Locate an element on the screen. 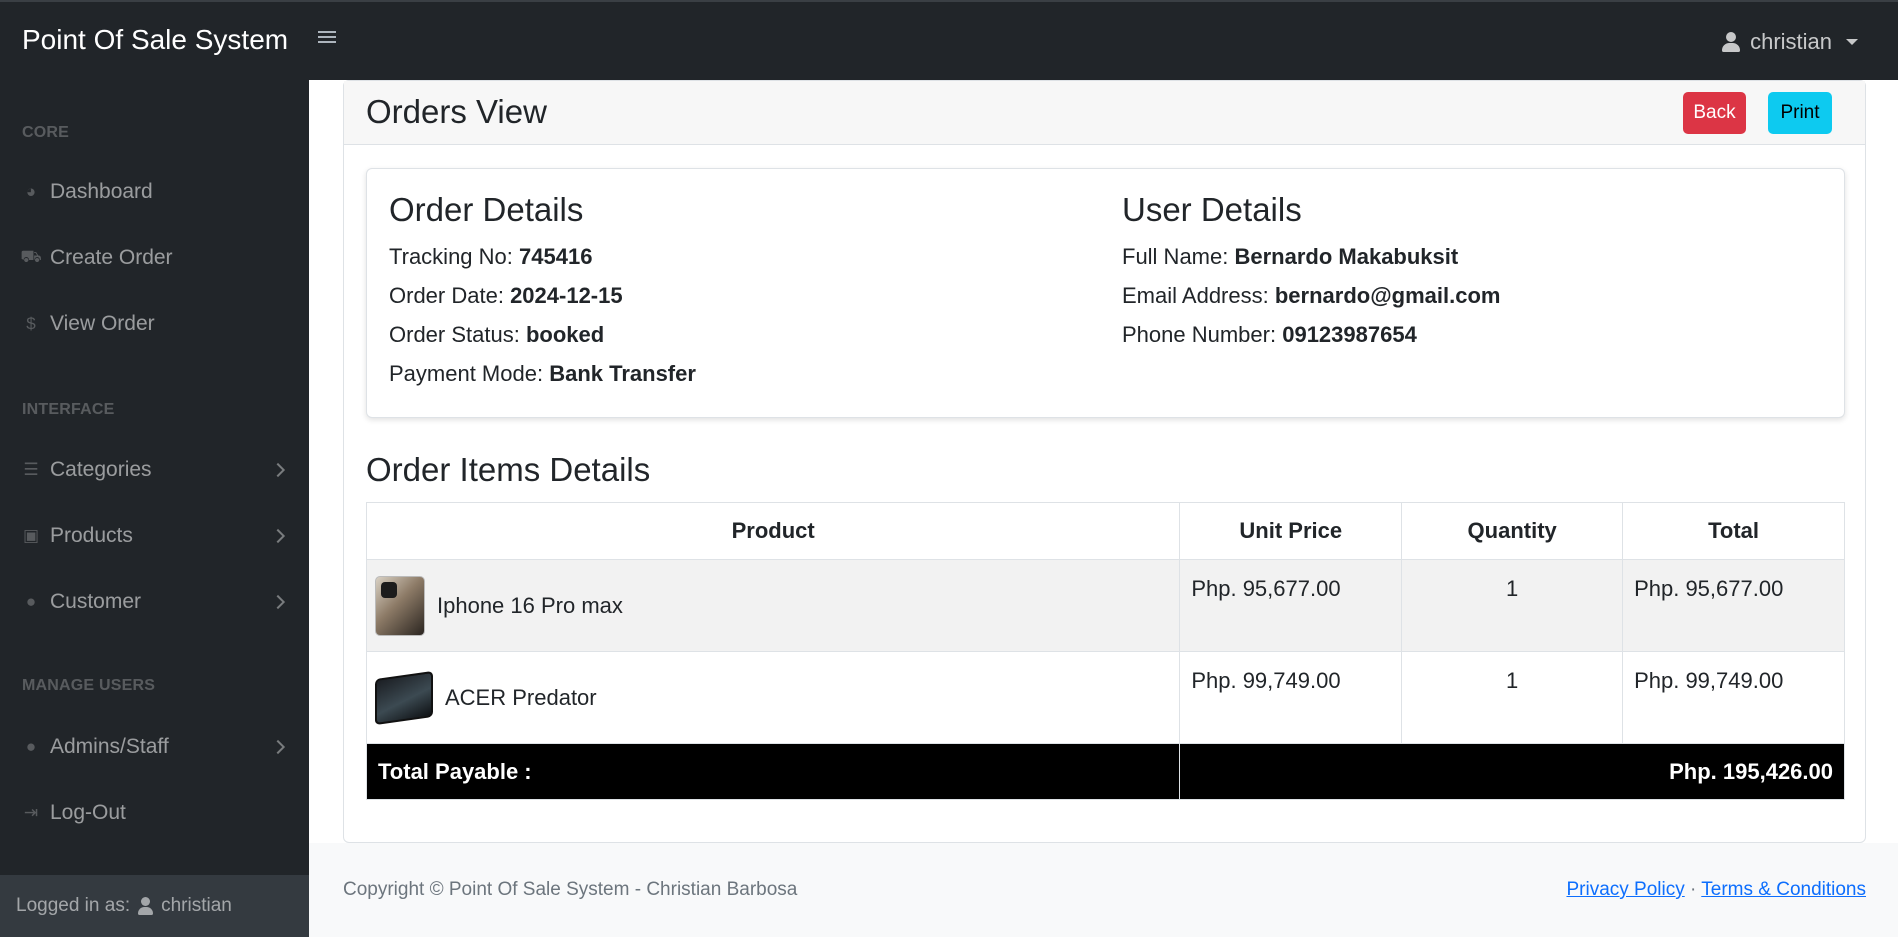 The height and width of the screenshot is (937, 1898). logout-icon: ⇥ is located at coordinates (31, 812).